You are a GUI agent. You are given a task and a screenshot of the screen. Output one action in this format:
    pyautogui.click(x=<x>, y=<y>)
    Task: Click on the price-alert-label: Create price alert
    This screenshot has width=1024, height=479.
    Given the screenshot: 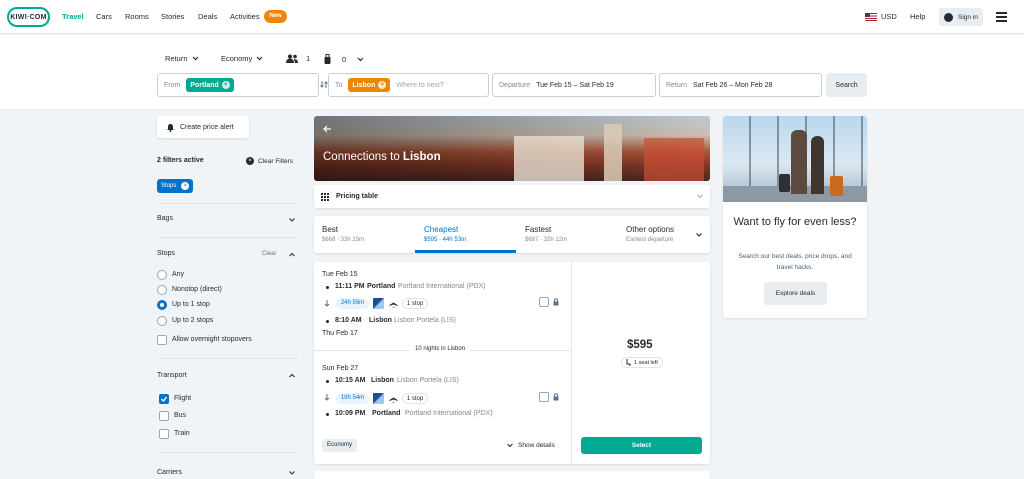 What is the action you would take?
    pyautogui.click(x=207, y=127)
    